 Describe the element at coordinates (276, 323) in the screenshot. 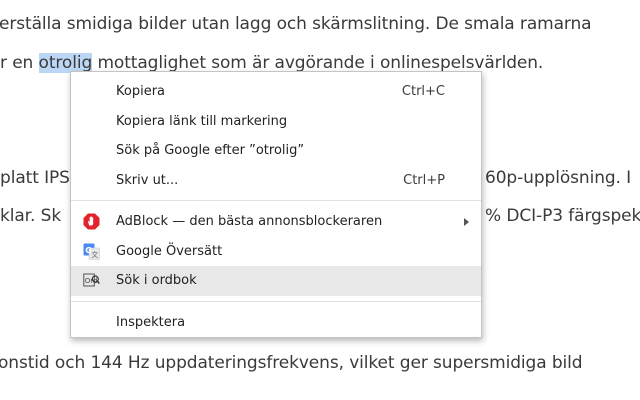

I see `menu-item-inspect: Inspektera` at that location.